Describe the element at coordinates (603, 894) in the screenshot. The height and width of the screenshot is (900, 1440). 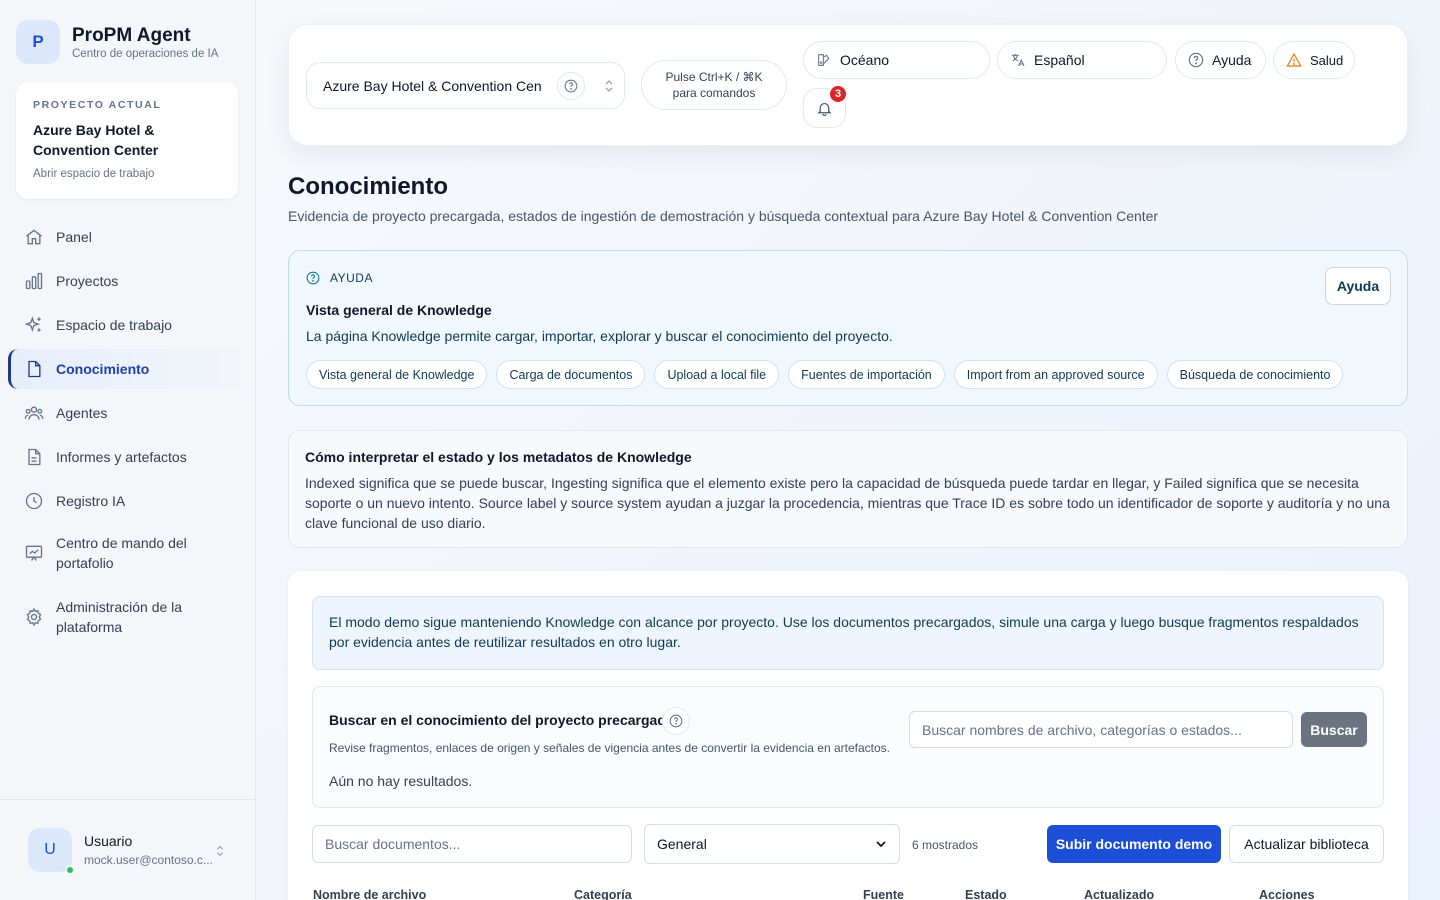
I see `column-header-category: Categoría` at that location.